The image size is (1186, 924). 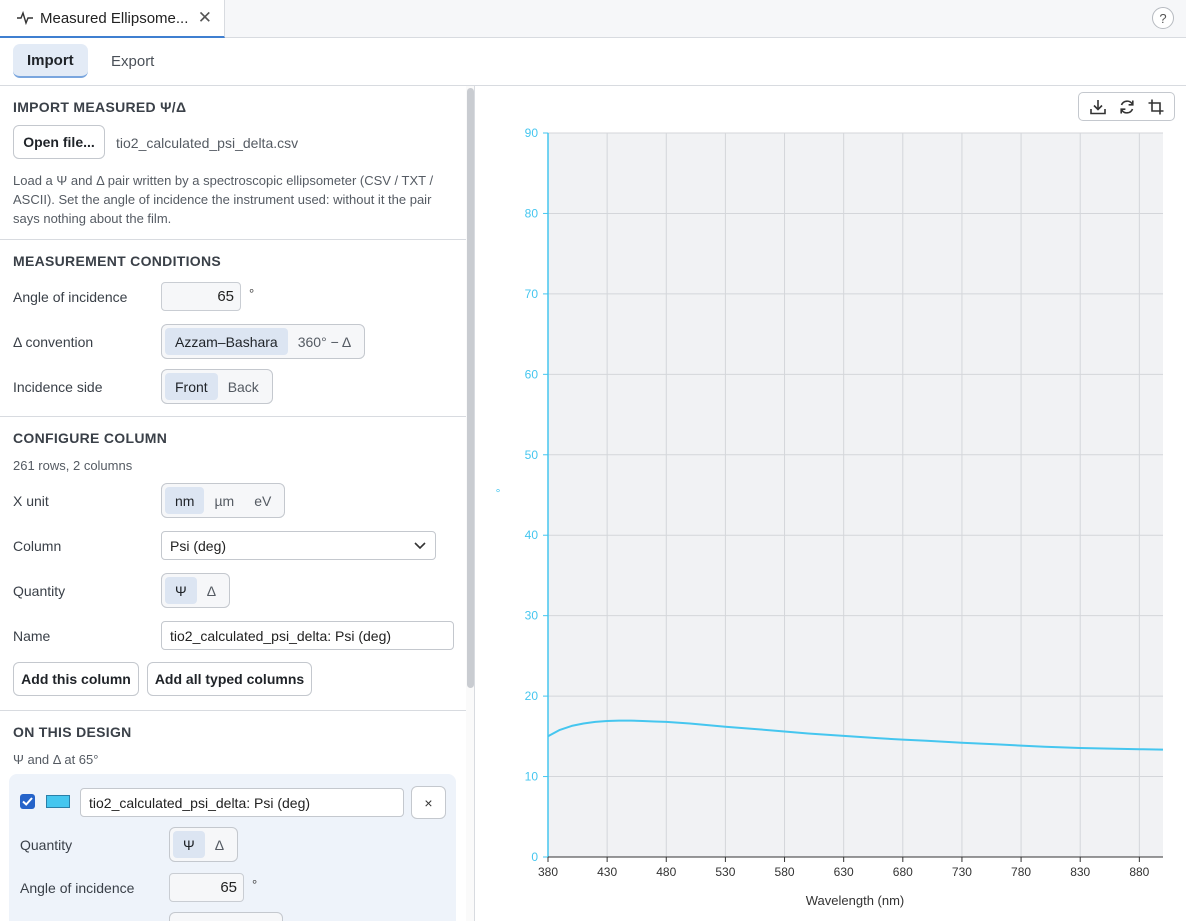 I want to click on add-all-columns-button: Add all typed columns, so click(x=229, y=679).